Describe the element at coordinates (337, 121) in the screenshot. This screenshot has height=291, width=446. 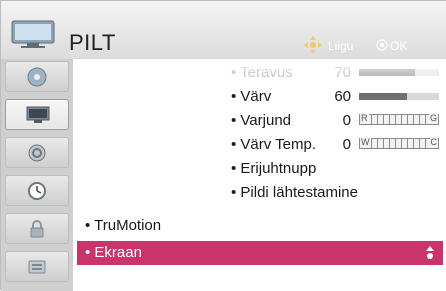
I see `setting-row-tint: • Varjund 0 R G` at that location.